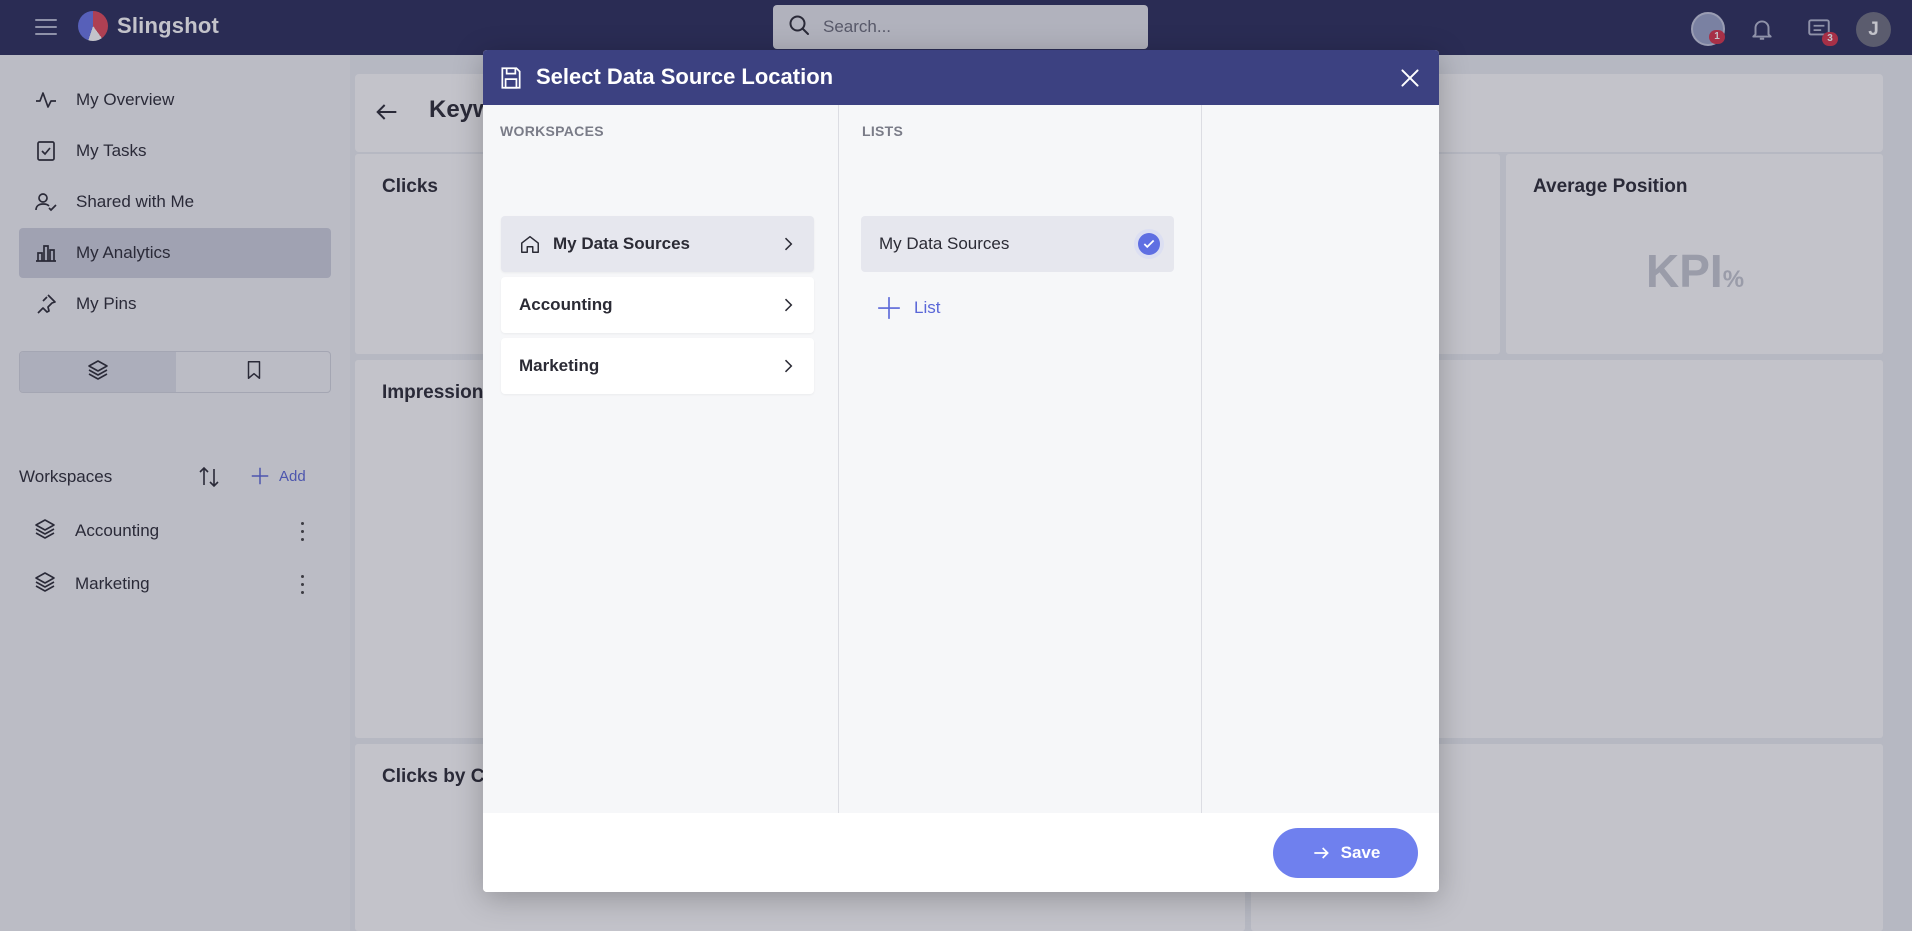  Describe the element at coordinates (559, 365) in the screenshot. I see `workspace-option-label: Marketing` at that location.